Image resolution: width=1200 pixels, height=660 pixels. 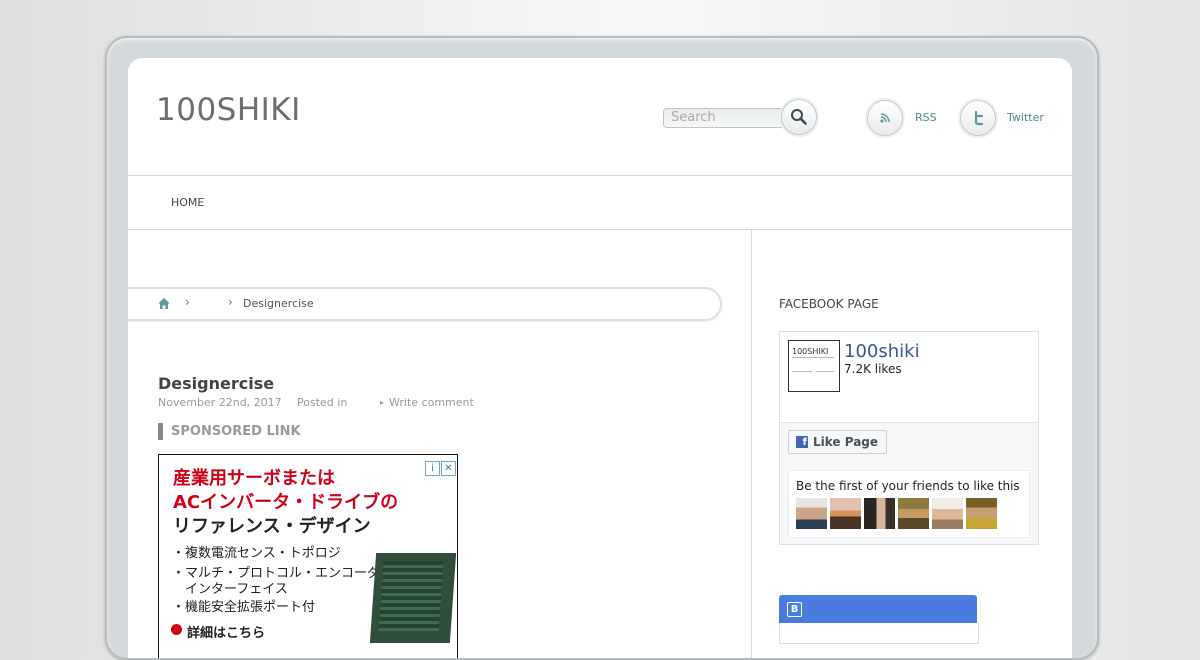 I want to click on like-page-button: f Like Page, so click(x=838, y=442).